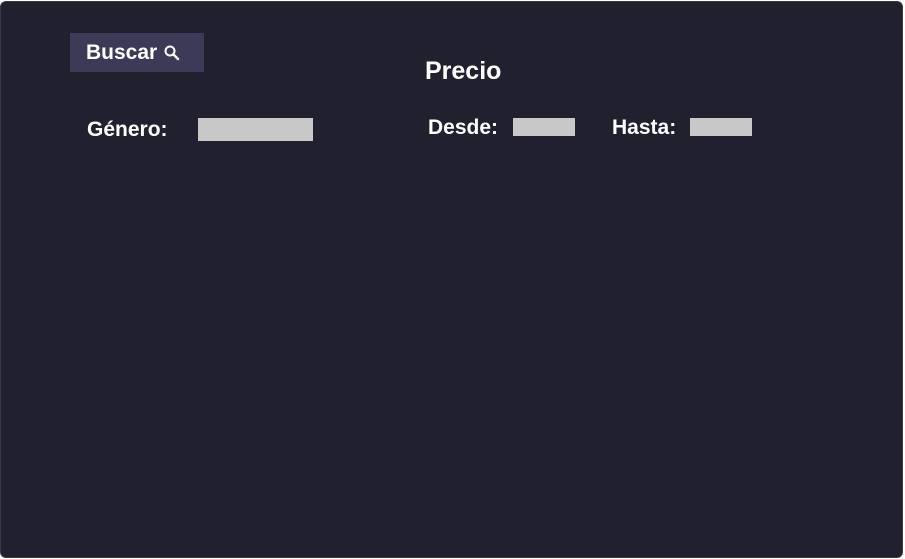  What do you see at coordinates (127, 129) in the screenshot?
I see `genre-label: Género:` at bounding box center [127, 129].